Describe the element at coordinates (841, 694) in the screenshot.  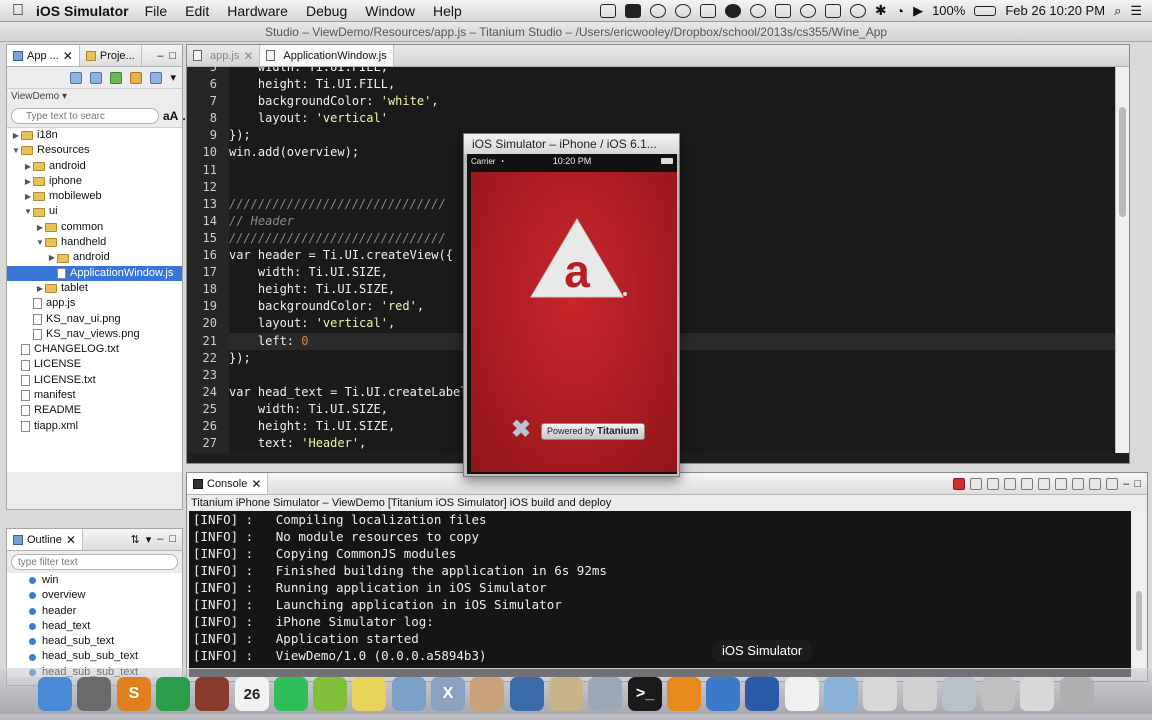
I see `folder-icon` at that location.